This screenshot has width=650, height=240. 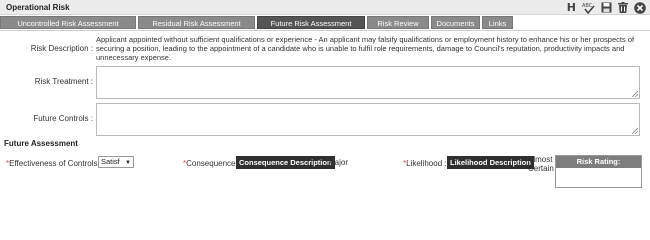 I want to click on consequence-label-text: Consequence :, so click(x=213, y=163).